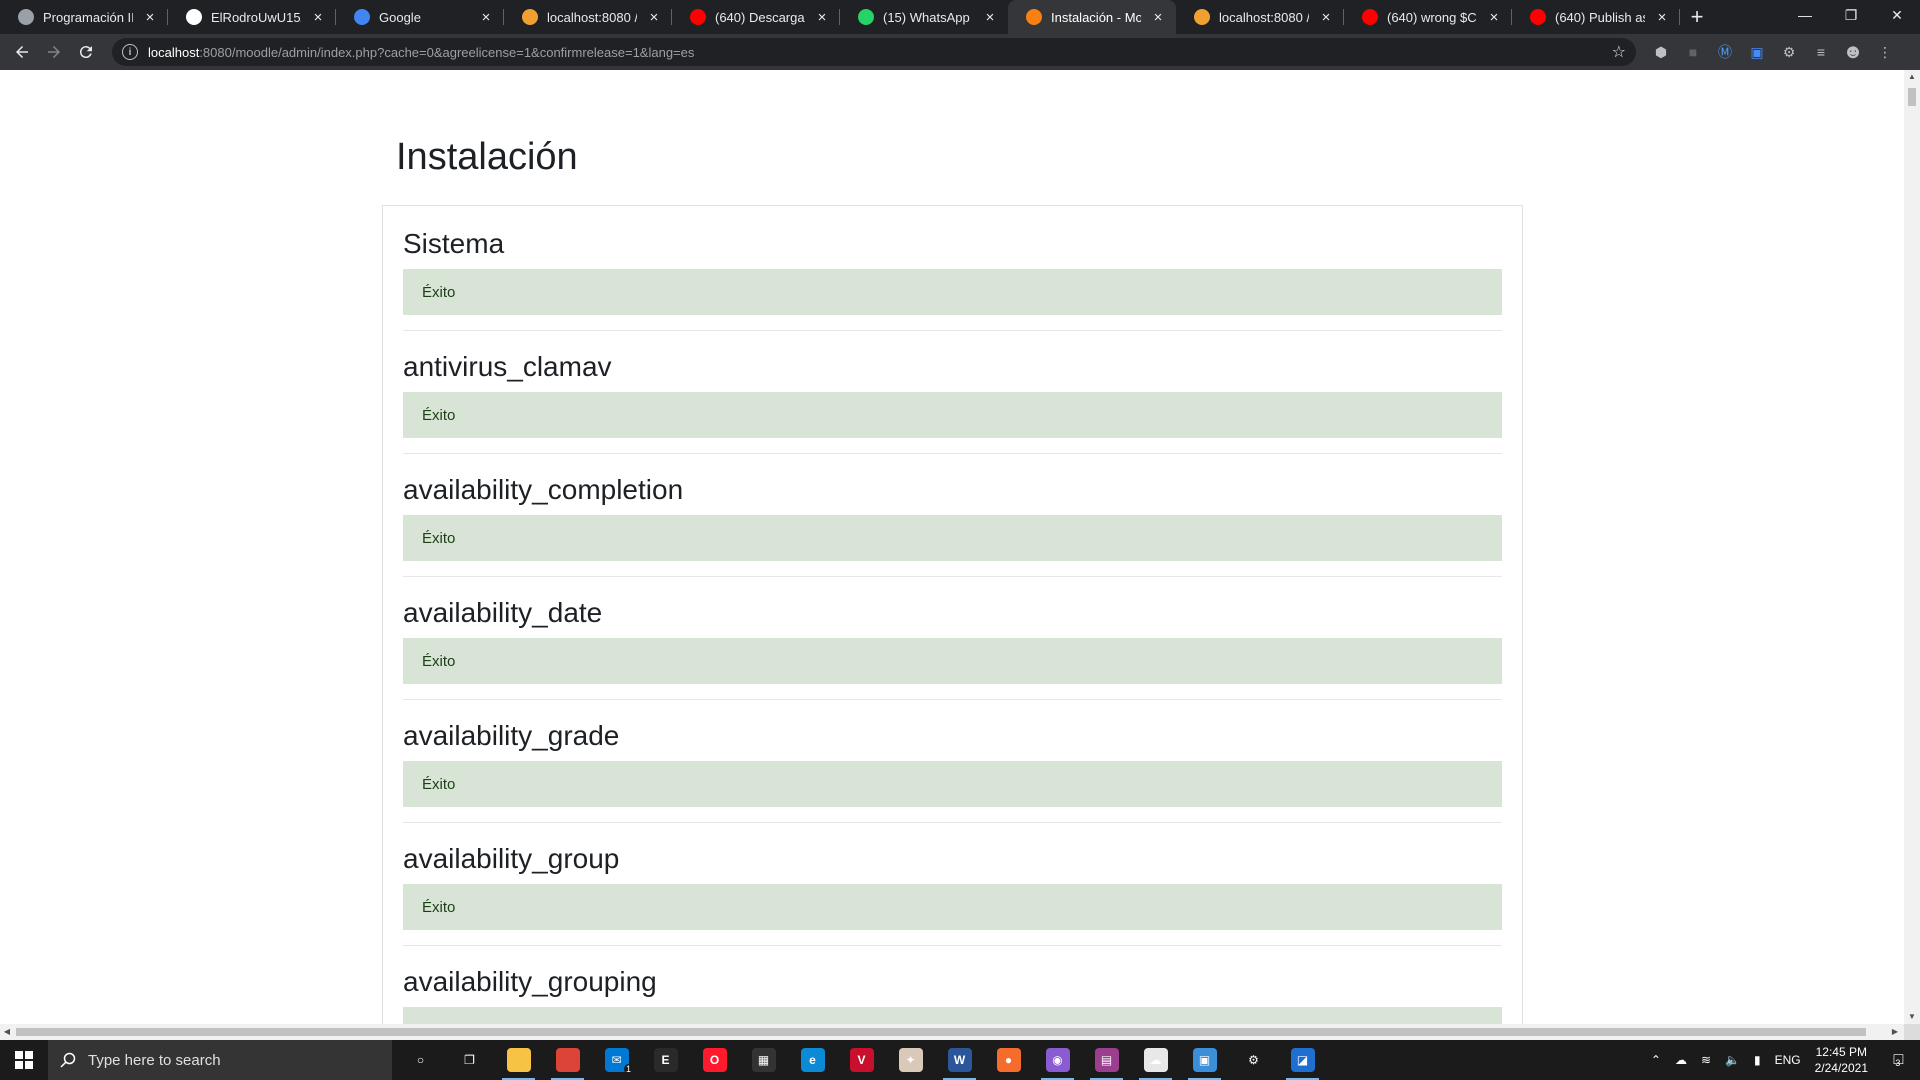 This screenshot has height=1080, width=1920. What do you see at coordinates (22, 52) in the screenshot?
I see `back-button` at bounding box center [22, 52].